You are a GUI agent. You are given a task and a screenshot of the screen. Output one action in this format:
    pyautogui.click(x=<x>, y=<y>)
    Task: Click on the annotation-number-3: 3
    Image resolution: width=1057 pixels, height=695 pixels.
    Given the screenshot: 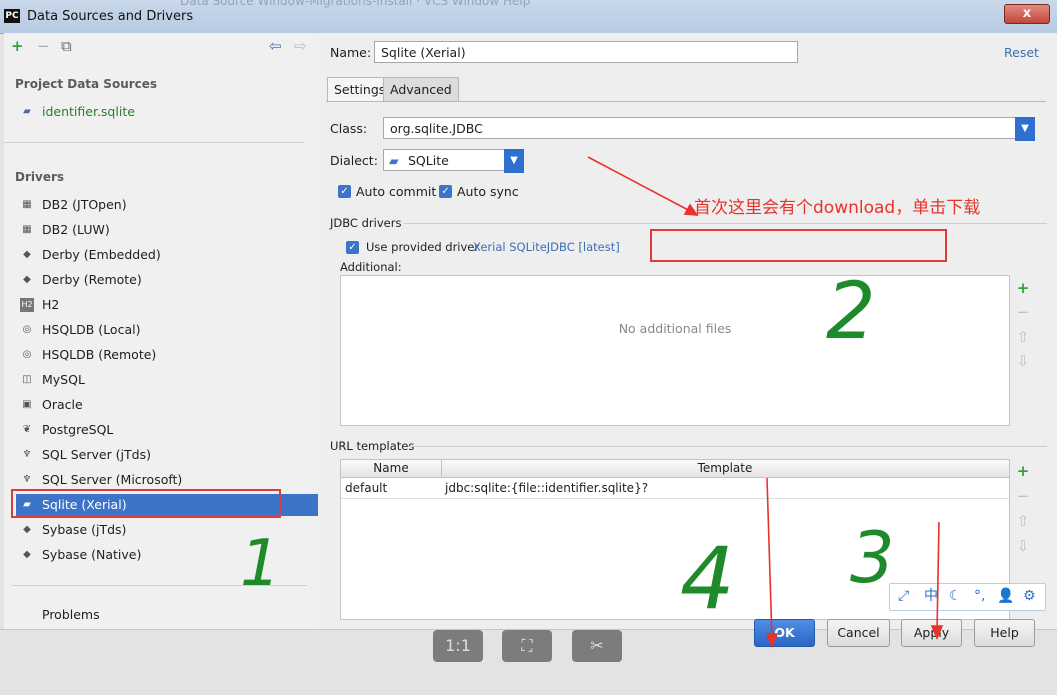 What is the action you would take?
    pyautogui.click(x=872, y=558)
    